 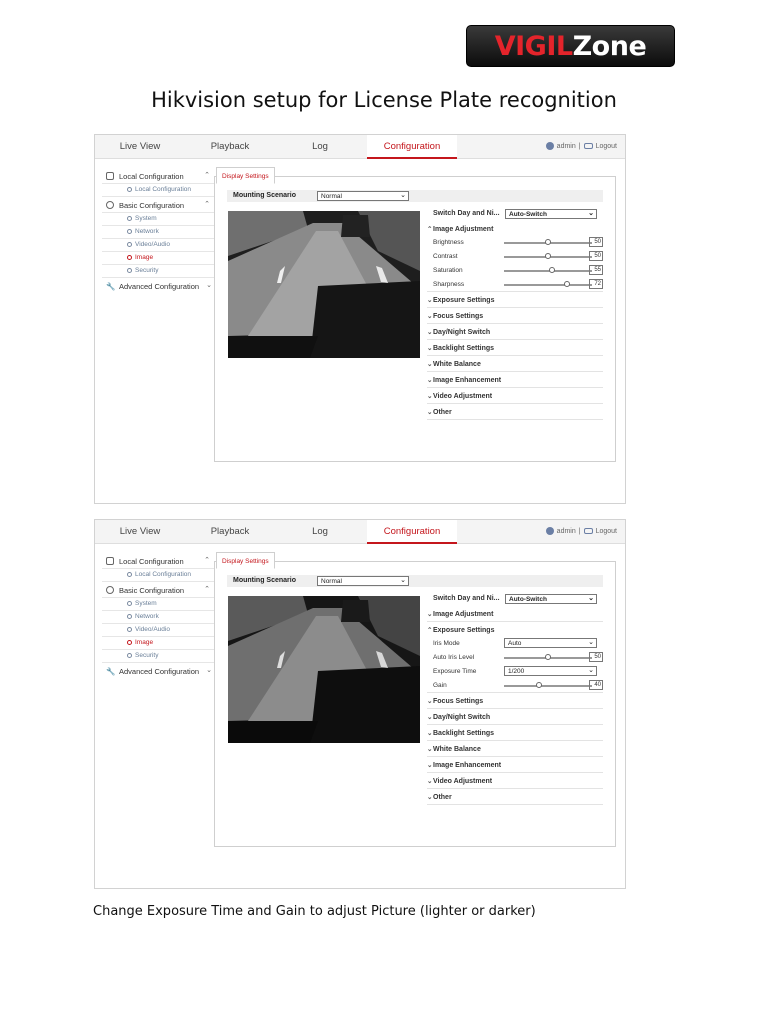 I want to click on brightness-value-input: 50, so click(x=596, y=242).